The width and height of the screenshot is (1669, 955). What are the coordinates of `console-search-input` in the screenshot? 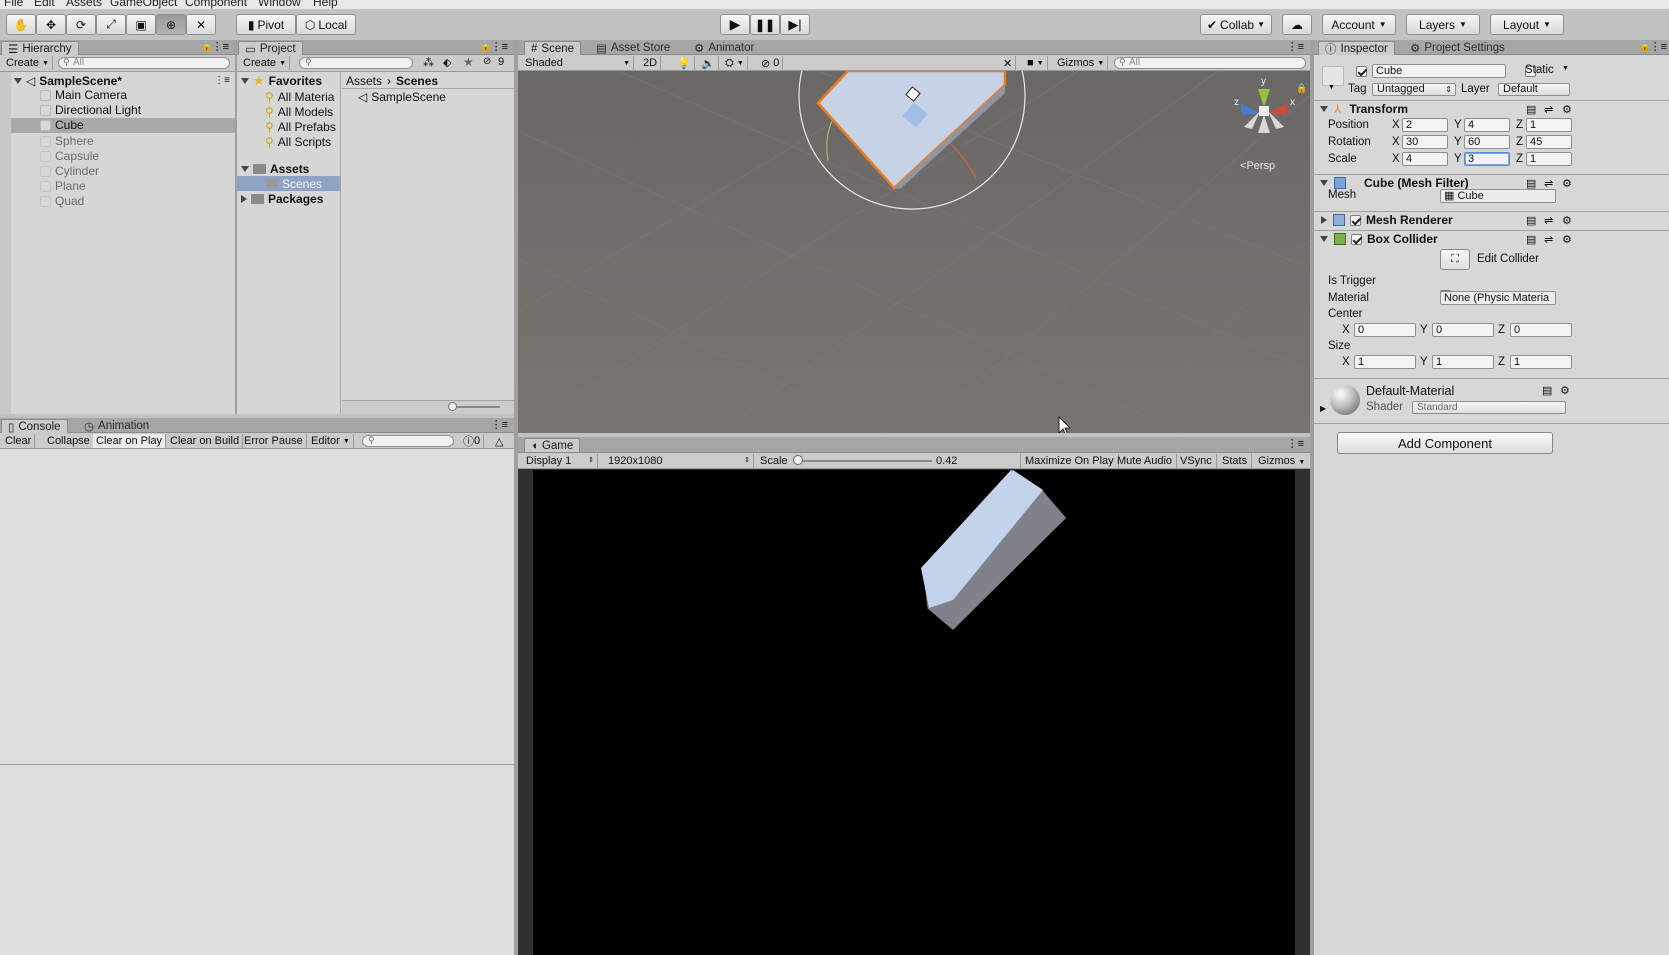 It's located at (408, 441).